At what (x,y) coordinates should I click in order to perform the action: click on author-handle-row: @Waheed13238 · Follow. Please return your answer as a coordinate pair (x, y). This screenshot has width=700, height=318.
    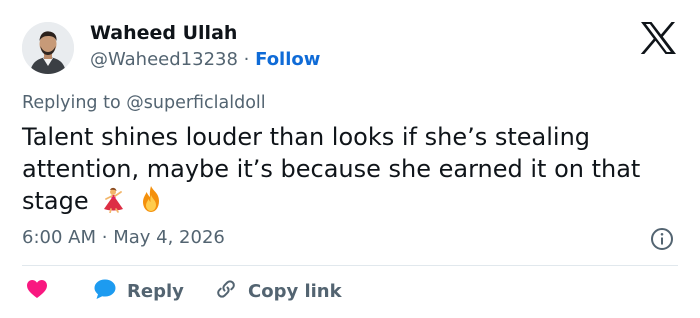
    Looking at the image, I should click on (205, 59).